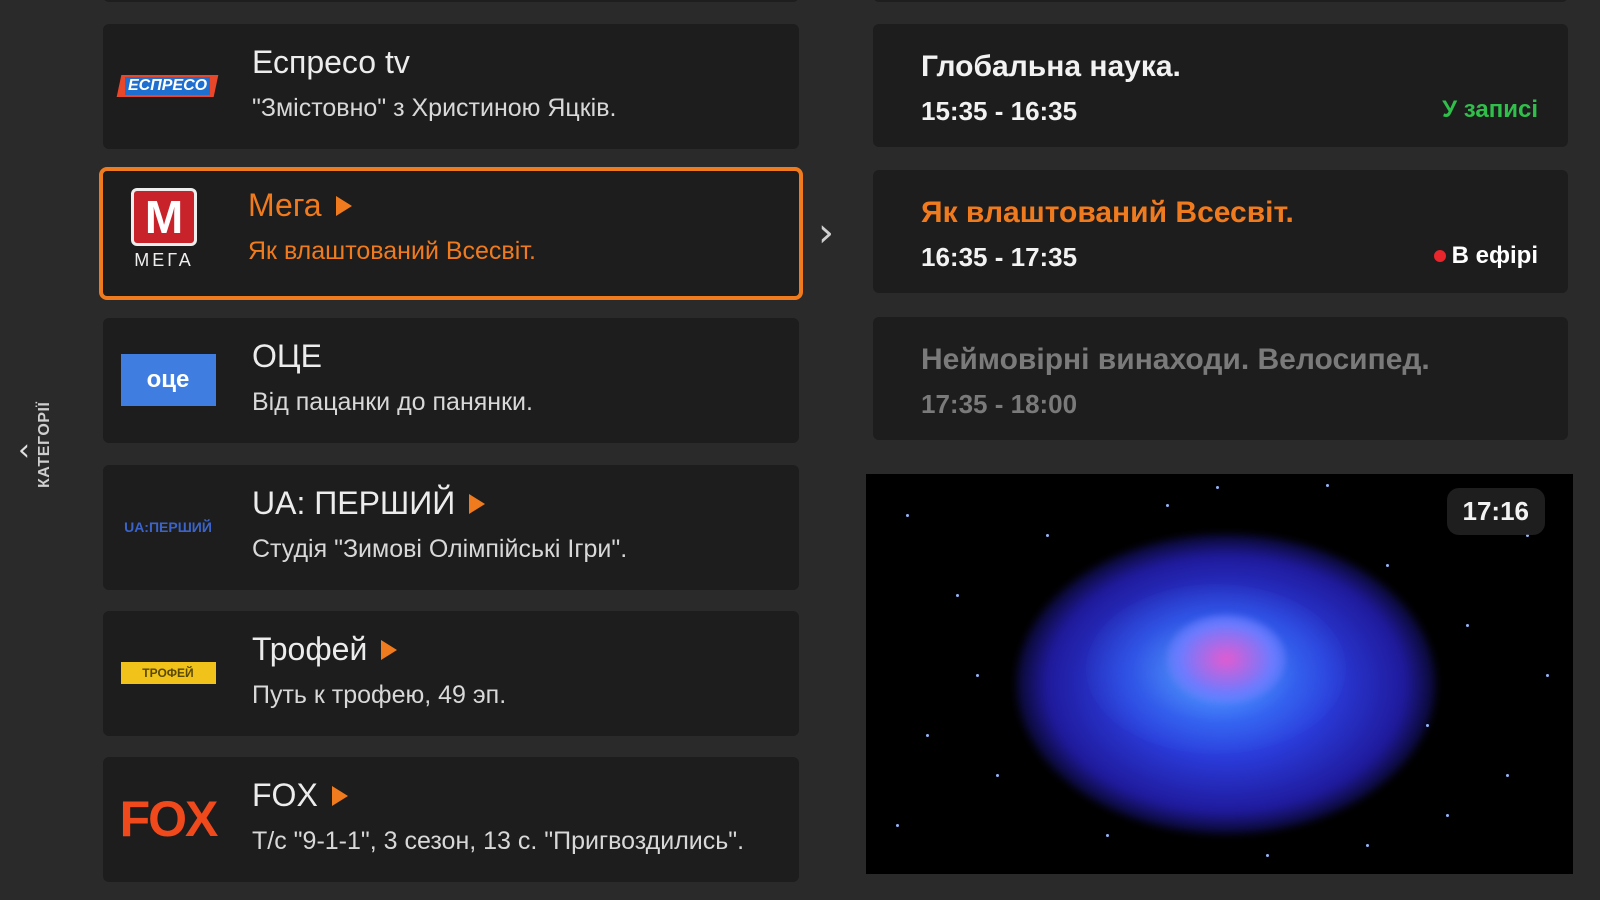 This screenshot has width=1600, height=900. I want to click on chevron-right-icon: ›, so click(826, 233).